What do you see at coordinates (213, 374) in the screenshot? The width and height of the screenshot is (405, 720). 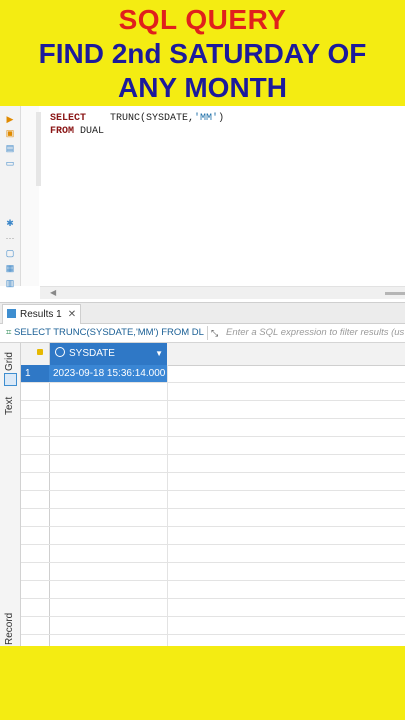 I see `table-row: 1 2023-09-18 15:36:14.000` at bounding box center [213, 374].